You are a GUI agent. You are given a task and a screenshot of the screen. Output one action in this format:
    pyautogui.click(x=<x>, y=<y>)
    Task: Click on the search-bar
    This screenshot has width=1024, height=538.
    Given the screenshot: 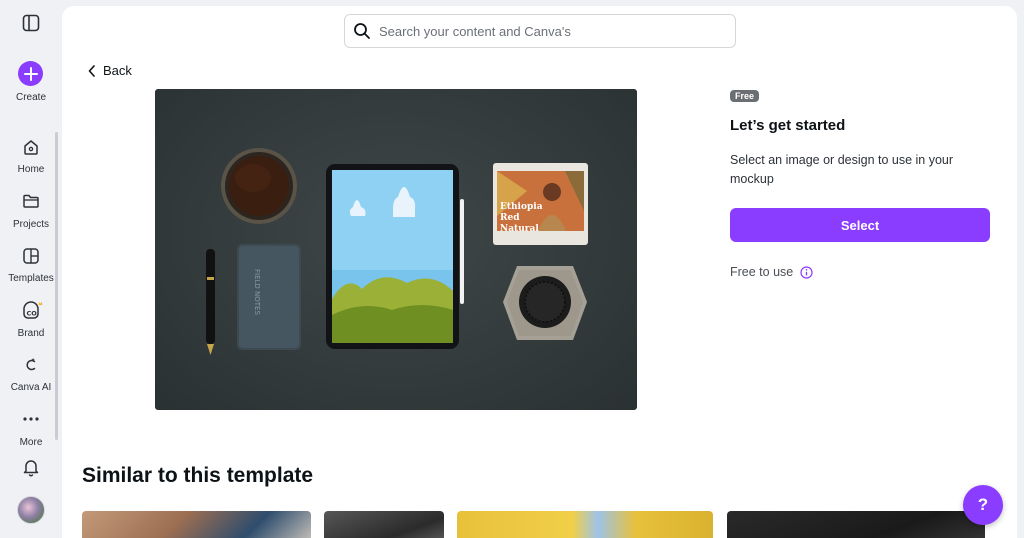 What is the action you would take?
    pyautogui.click(x=540, y=31)
    